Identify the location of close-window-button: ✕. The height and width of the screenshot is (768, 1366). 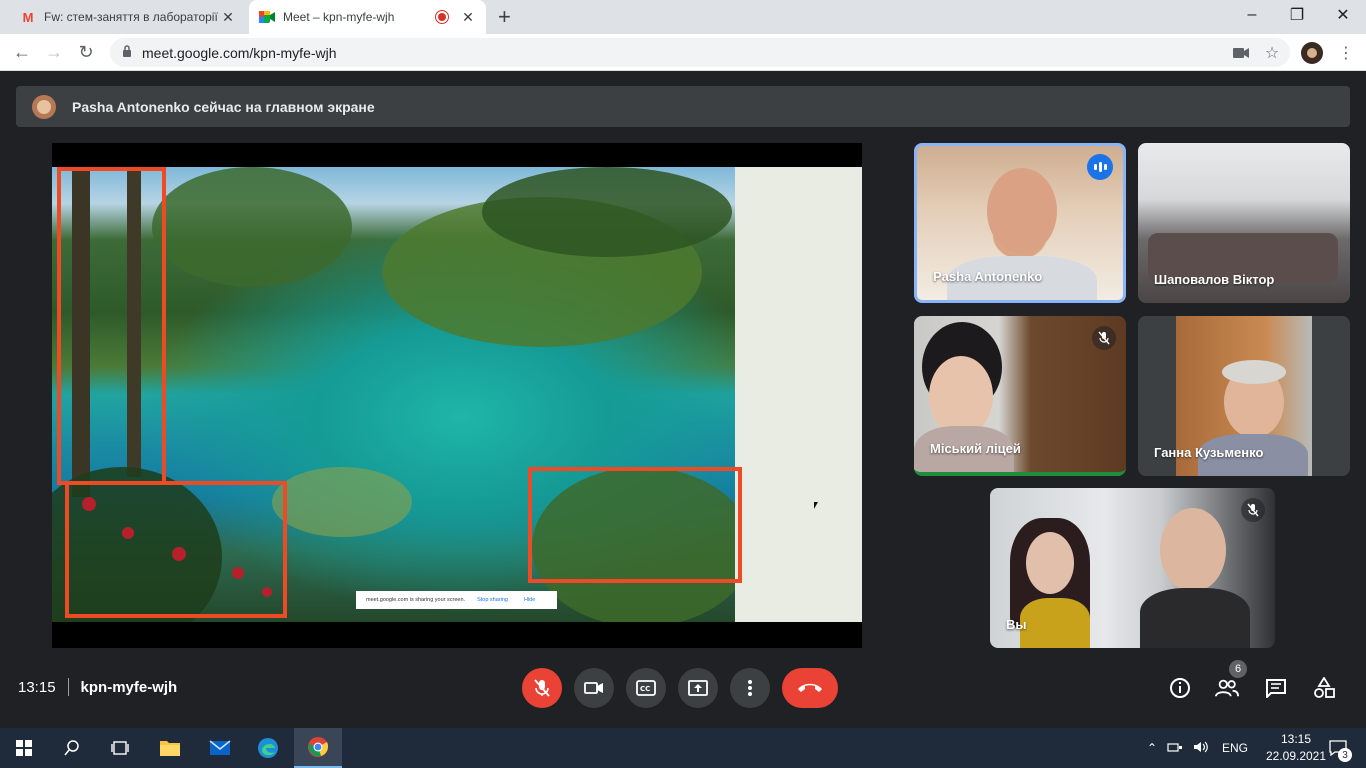
(1343, 15).